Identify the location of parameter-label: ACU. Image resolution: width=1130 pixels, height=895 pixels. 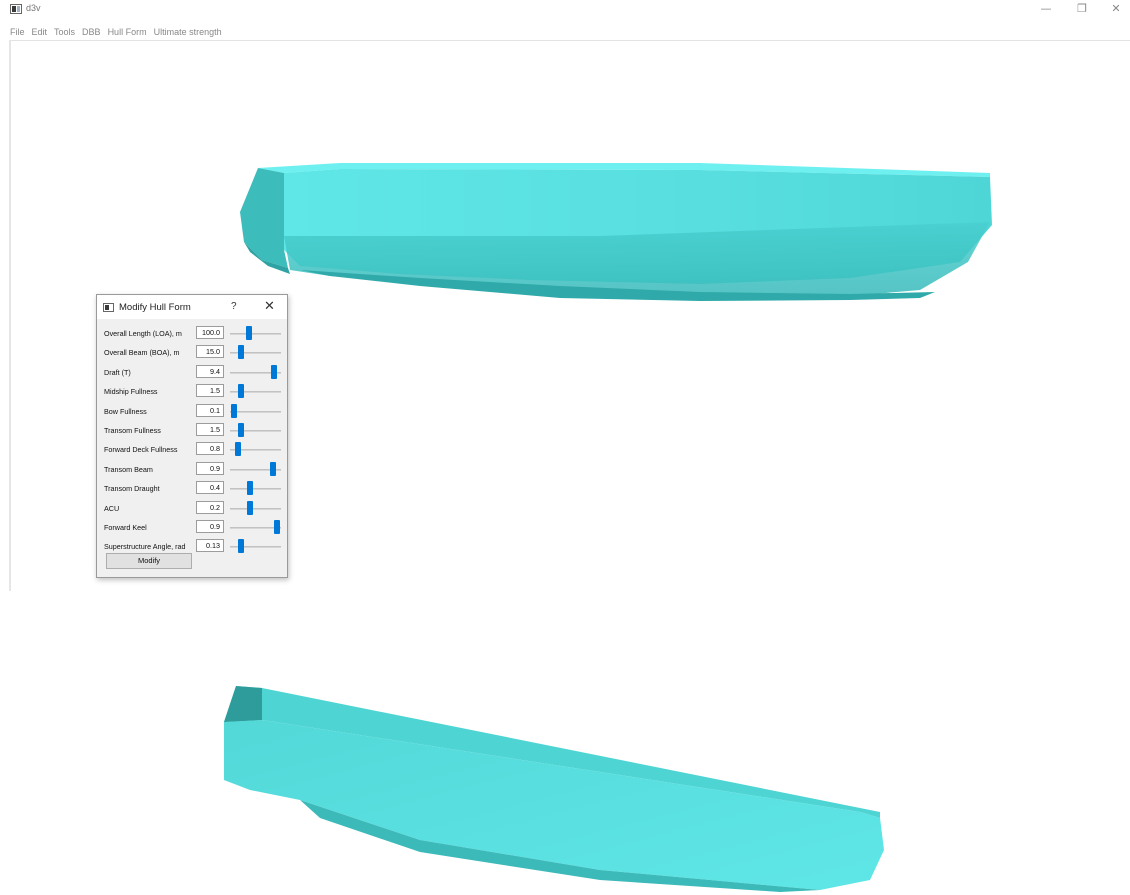
(112, 508).